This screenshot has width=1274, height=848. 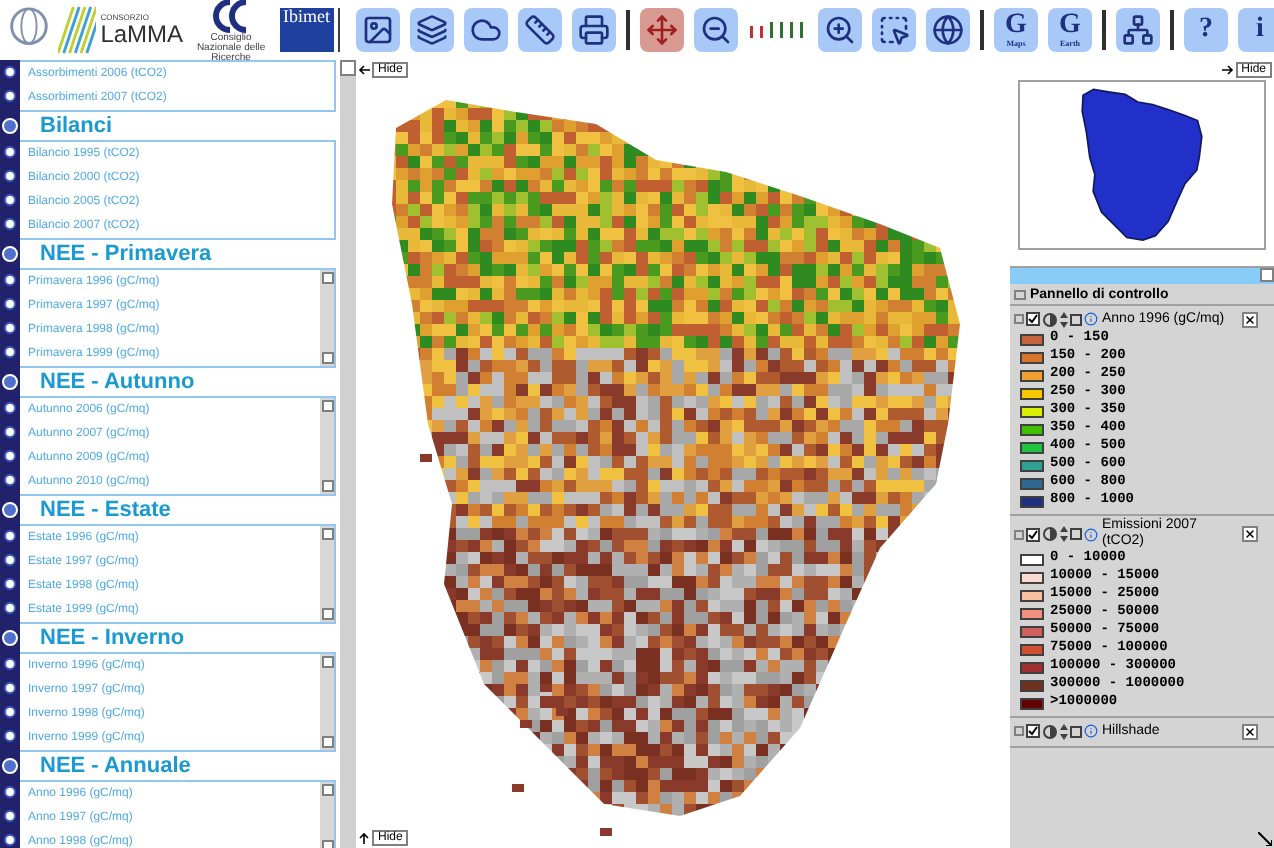 What do you see at coordinates (1256, 30) in the screenshot?
I see `toolbar-button: i` at bounding box center [1256, 30].